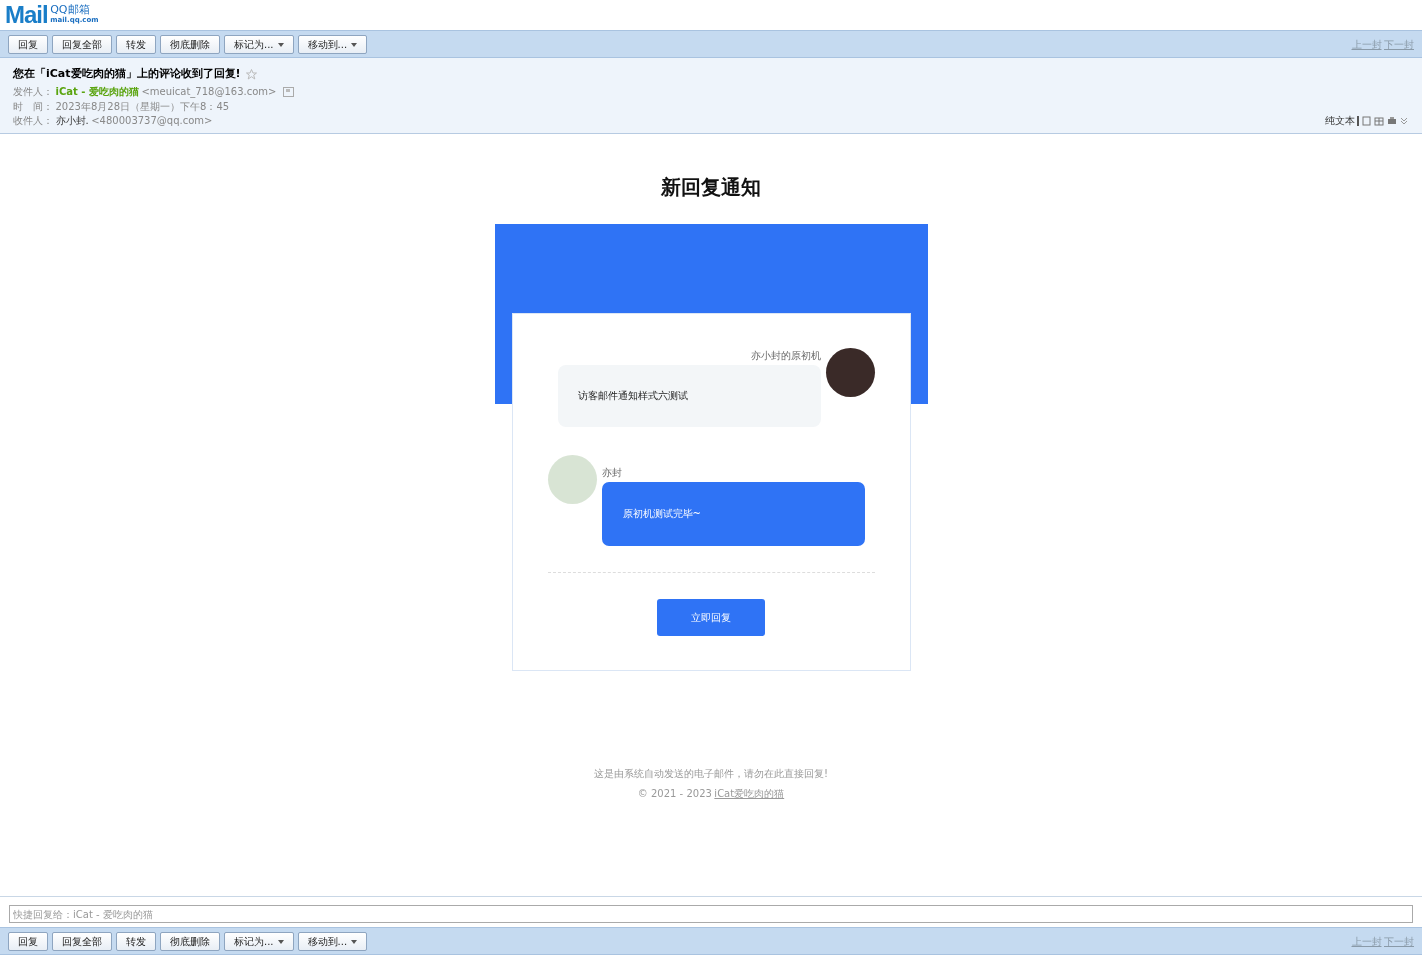 The image size is (1422, 959). I want to click on contact-card-icon, so click(288, 92).